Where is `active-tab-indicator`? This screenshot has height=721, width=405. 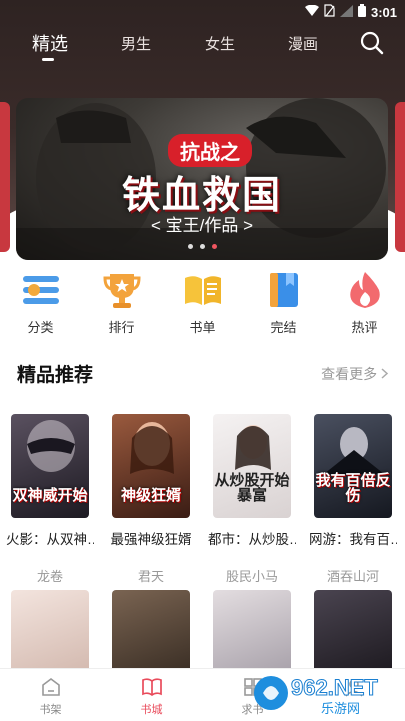
active-tab-indicator is located at coordinates (48, 59).